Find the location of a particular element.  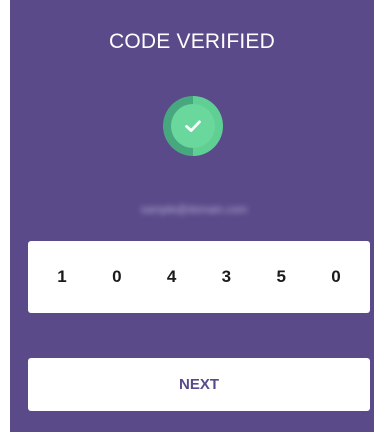

email-address: sample@domain.com is located at coordinates (194, 210).